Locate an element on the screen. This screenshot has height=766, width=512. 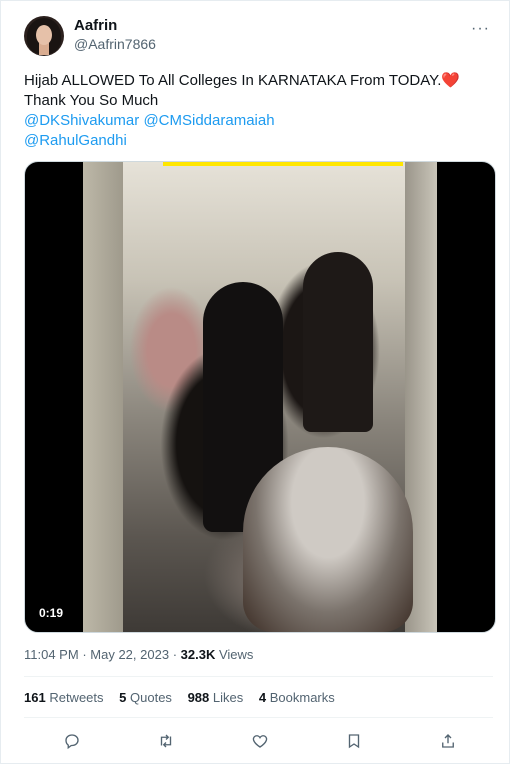
quotes-label: Quotes is located at coordinates (151, 697).